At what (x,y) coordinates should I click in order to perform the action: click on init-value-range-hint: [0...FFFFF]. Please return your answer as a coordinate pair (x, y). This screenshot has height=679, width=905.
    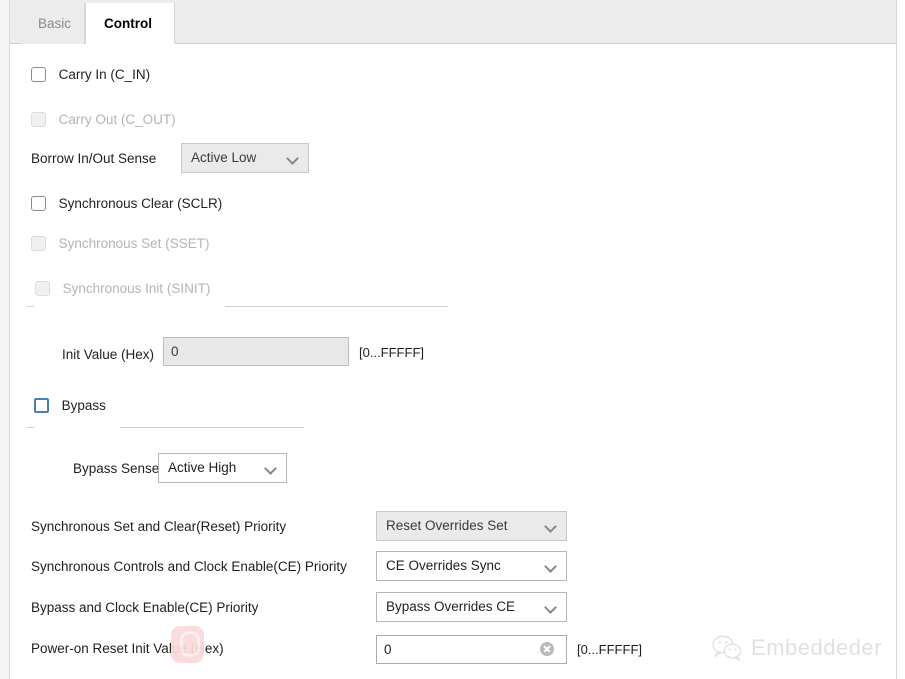
    Looking at the image, I should click on (391, 352).